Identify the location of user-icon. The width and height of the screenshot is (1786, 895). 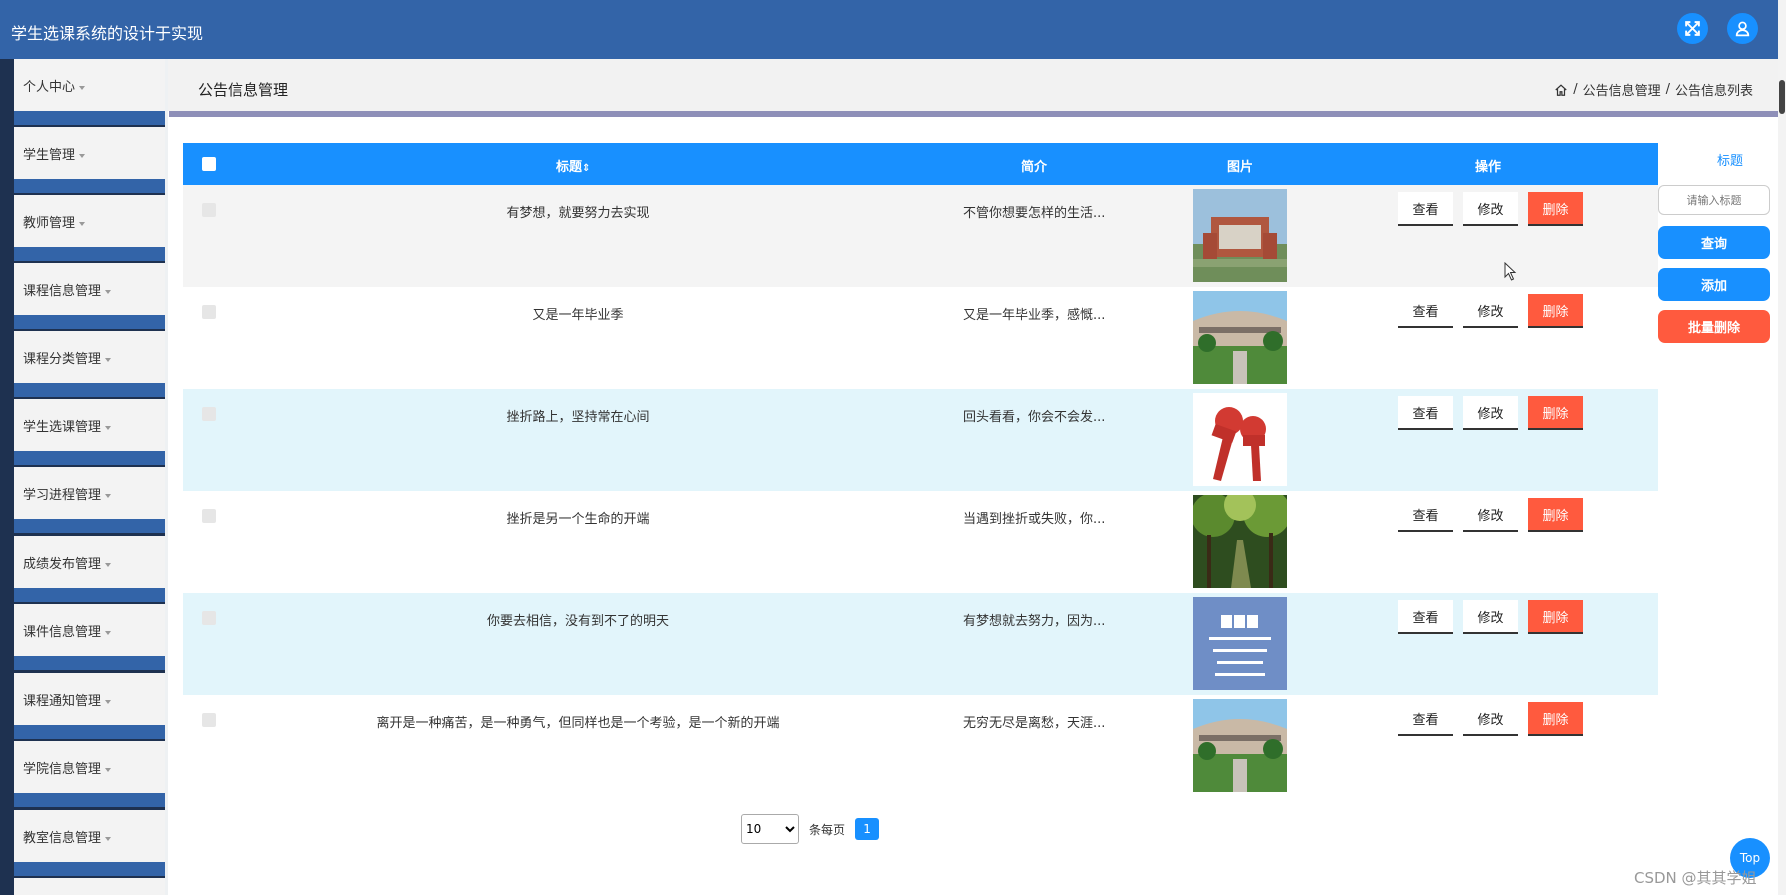
(1742, 29).